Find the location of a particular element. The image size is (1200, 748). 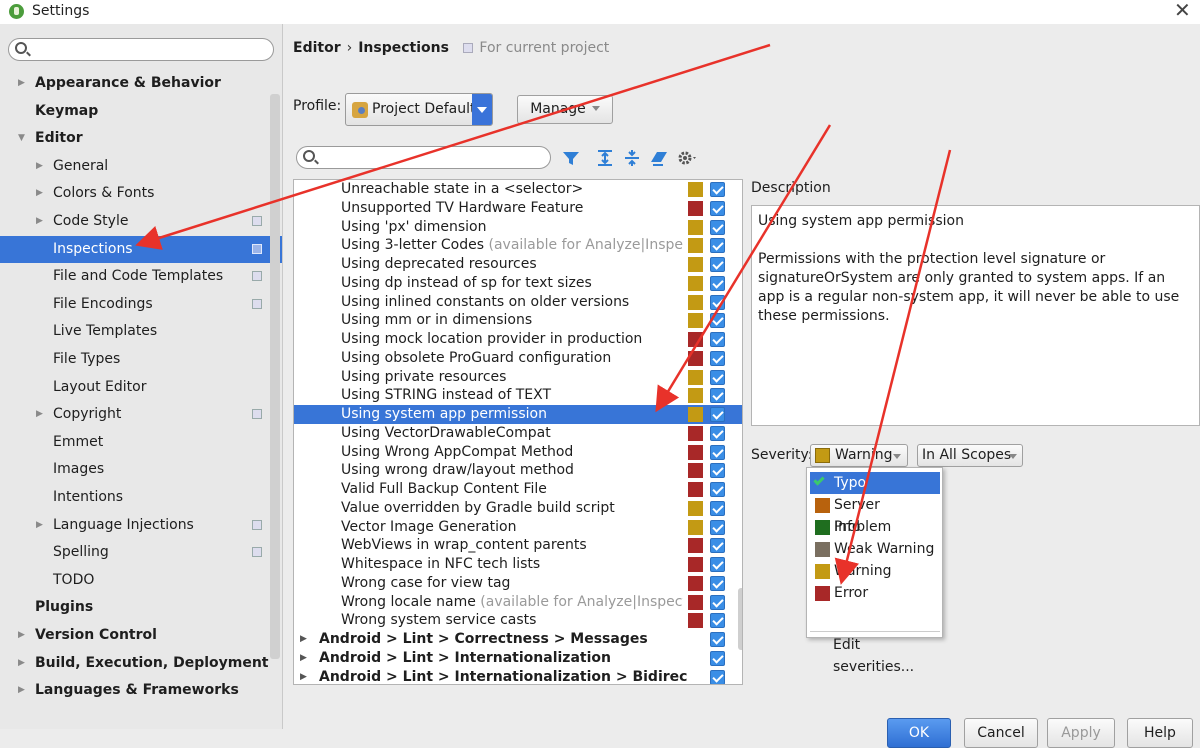

gear-icon is located at coordinates (688, 158).